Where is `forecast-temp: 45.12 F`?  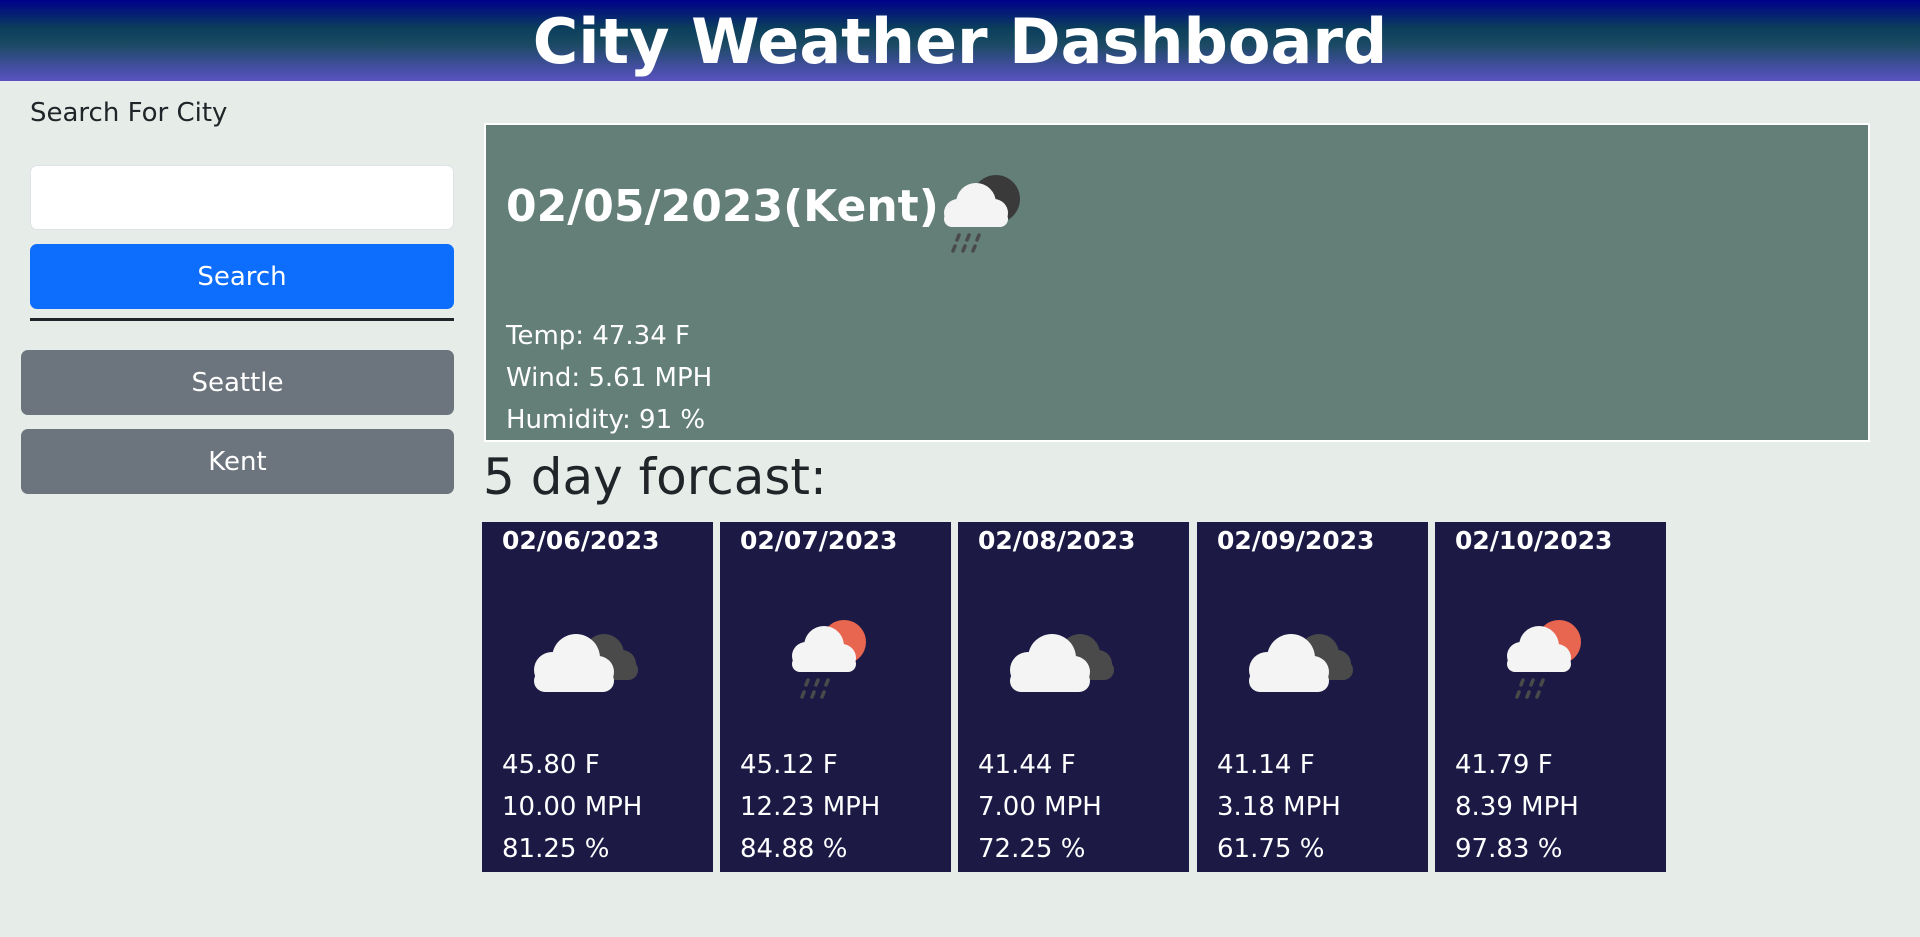 forecast-temp: 45.12 F is located at coordinates (789, 765).